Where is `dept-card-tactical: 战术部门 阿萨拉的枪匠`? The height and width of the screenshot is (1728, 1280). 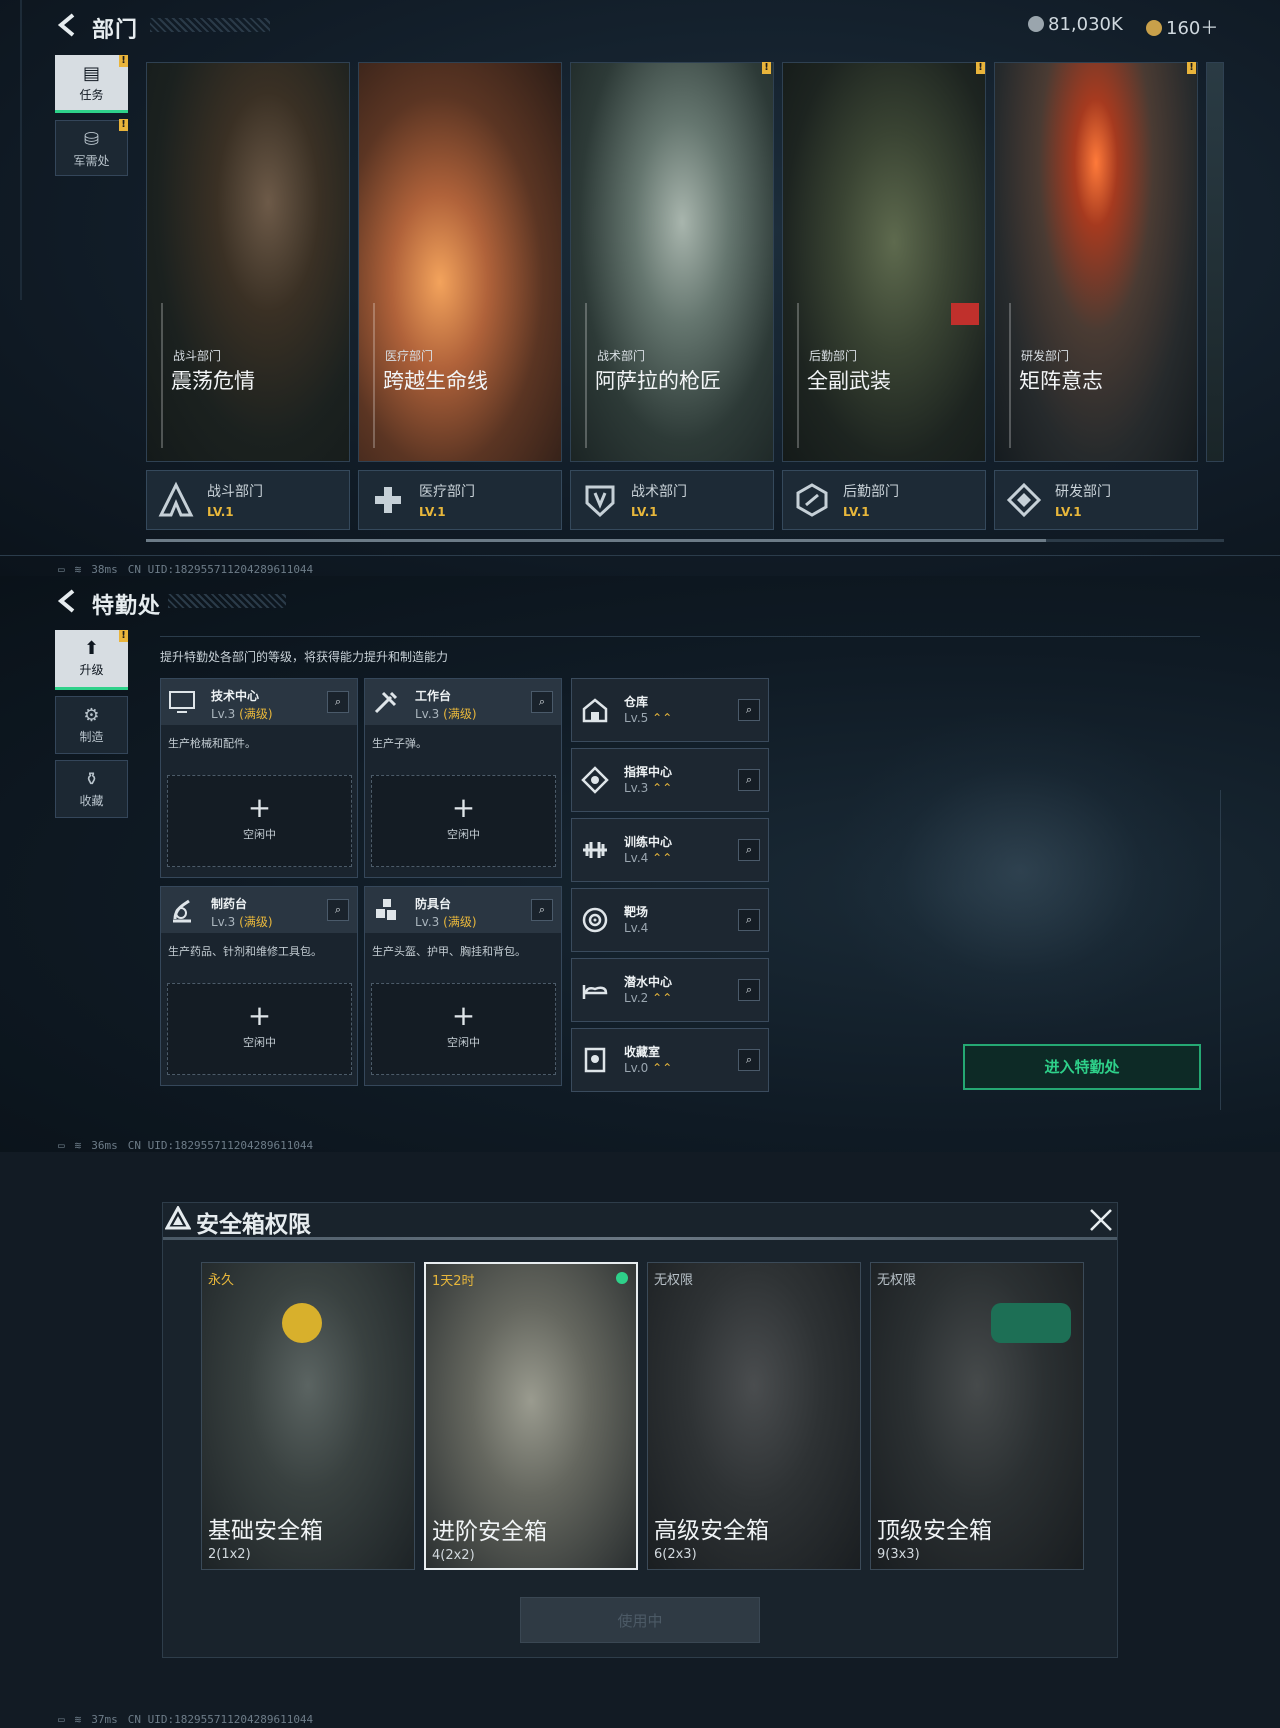
dept-card-tactical: 战术部门 阿萨拉的枪匠 is located at coordinates (672, 262).